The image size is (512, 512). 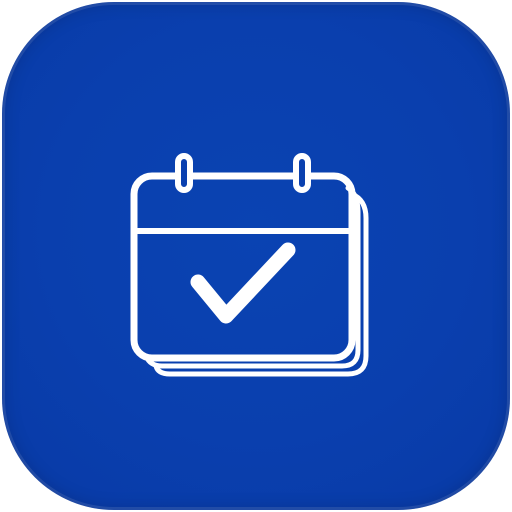 What do you see at coordinates (302, 173) in the screenshot?
I see `calendar-ring-right` at bounding box center [302, 173].